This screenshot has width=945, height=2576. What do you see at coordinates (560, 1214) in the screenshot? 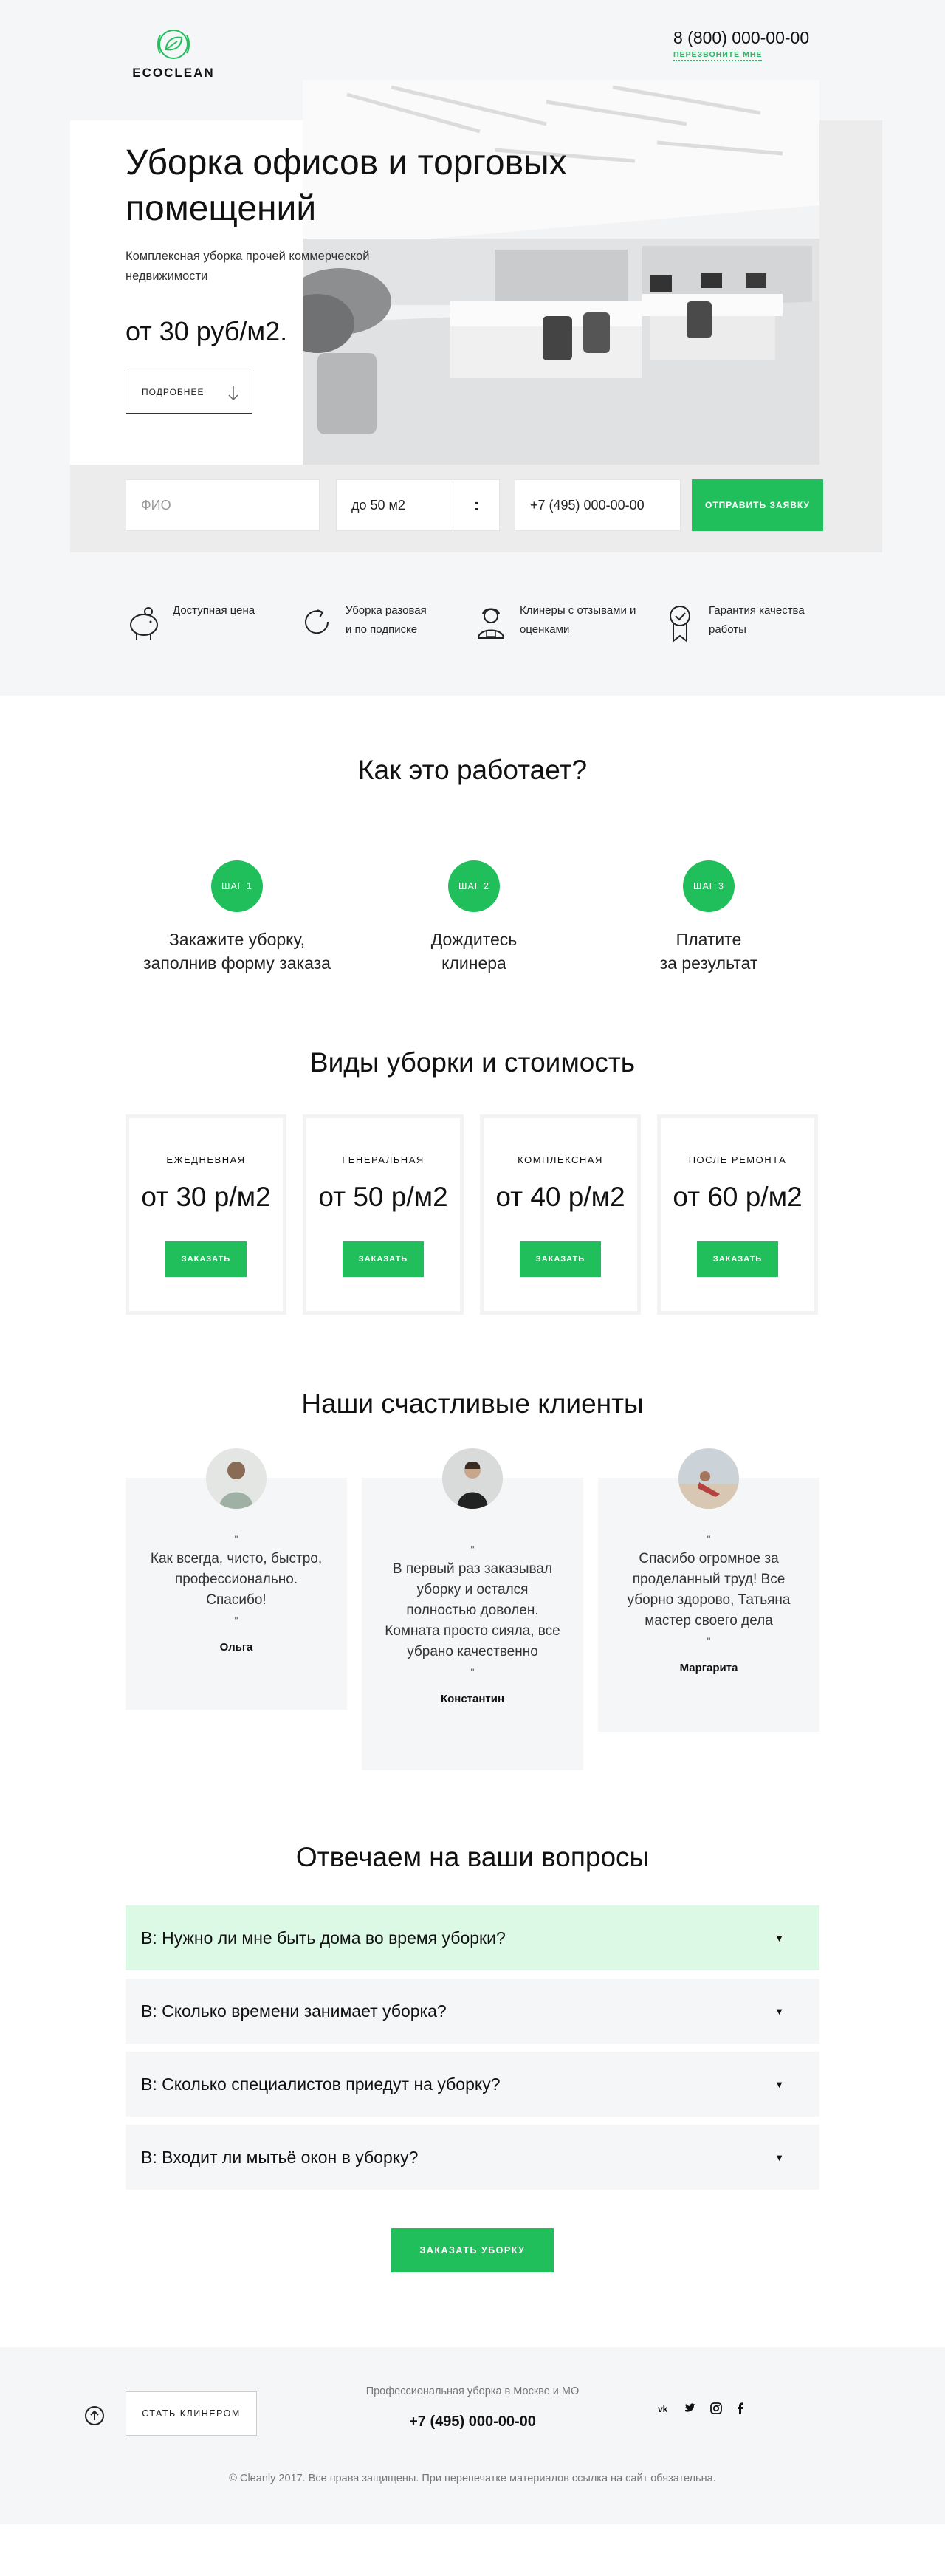
I see `service-card: КОМПЛЕКСНАЯ от 40 р/м2 ЗАКАЗАТЬ` at bounding box center [560, 1214].